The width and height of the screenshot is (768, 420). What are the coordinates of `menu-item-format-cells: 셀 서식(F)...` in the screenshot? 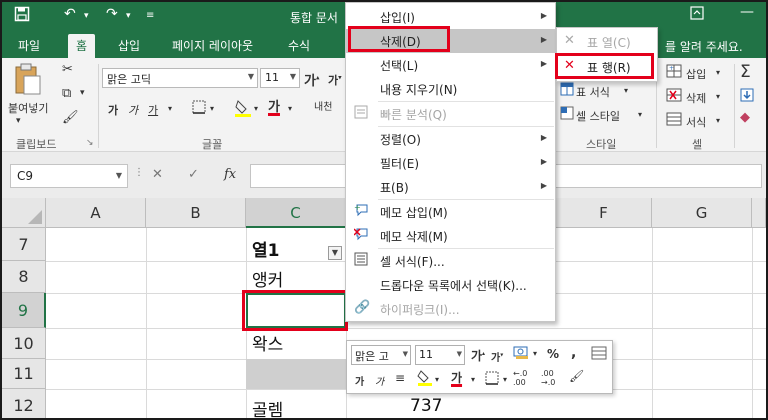 It's located at (450, 261).